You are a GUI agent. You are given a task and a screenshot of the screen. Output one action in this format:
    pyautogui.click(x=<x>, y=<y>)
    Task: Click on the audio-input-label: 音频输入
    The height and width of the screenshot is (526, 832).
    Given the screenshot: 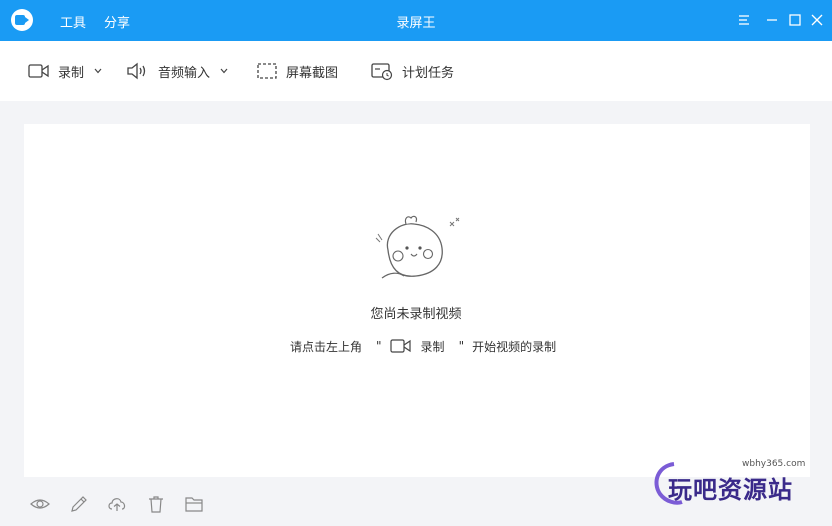 What is the action you would take?
    pyautogui.click(x=184, y=73)
    